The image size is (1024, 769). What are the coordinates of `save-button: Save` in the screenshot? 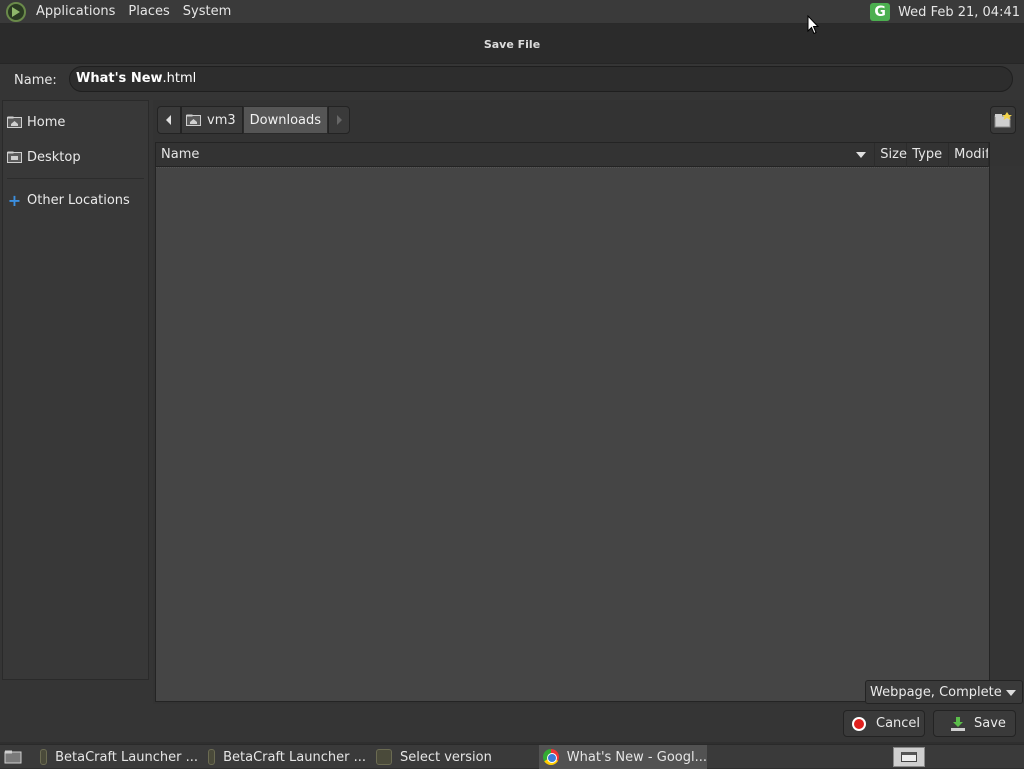 It's located at (974, 723).